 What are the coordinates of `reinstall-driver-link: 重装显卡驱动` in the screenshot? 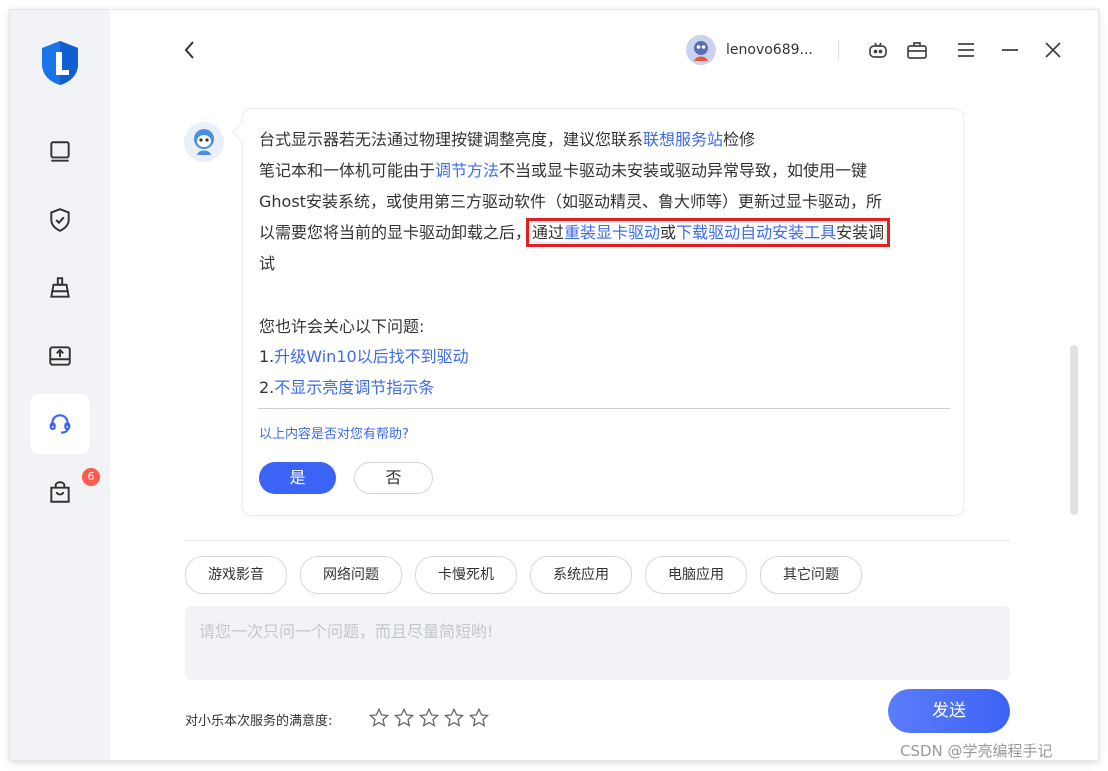 It's located at (612, 232).